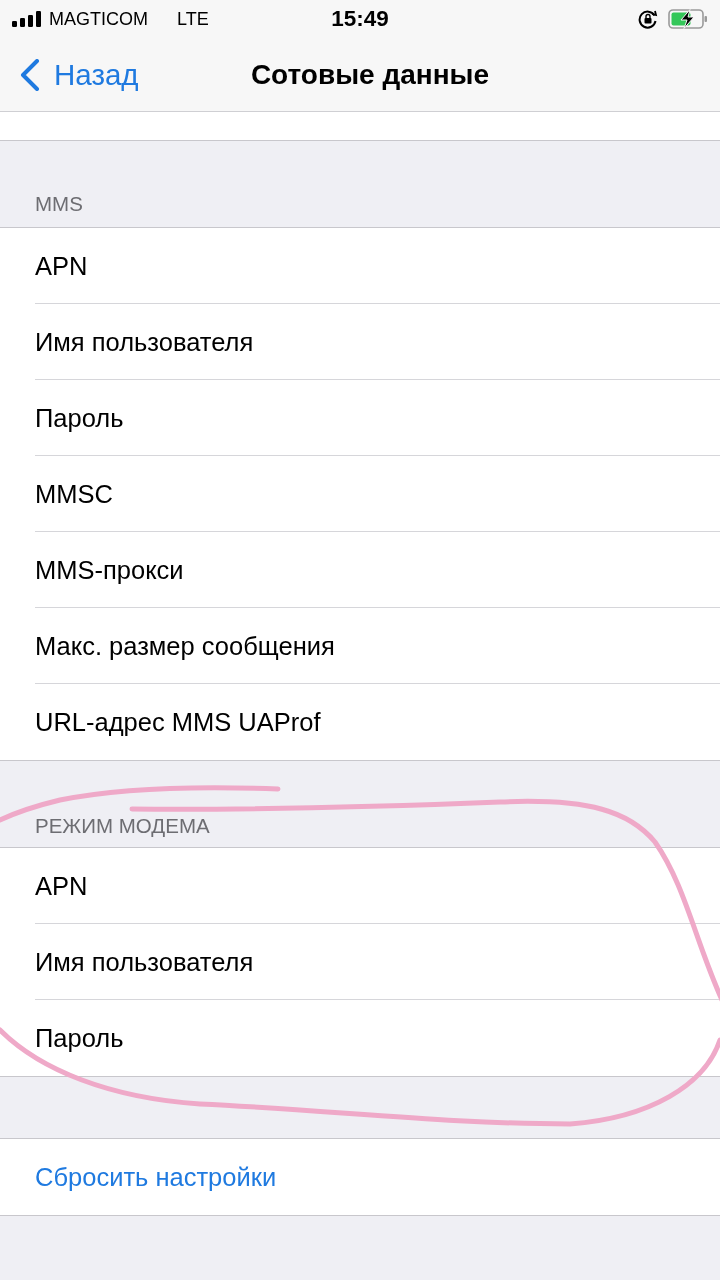  What do you see at coordinates (360, 19) in the screenshot?
I see `clock-time: 15:49` at bounding box center [360, 19].